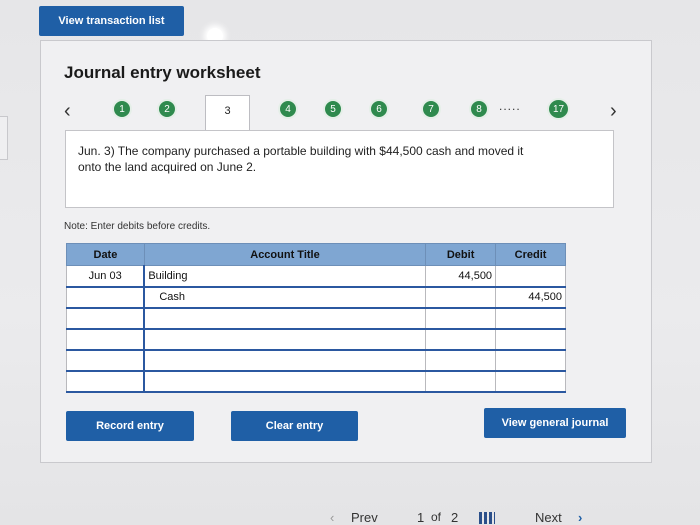 The height and width of the screenshot is (525, 700). What do you see at coordinates (167, 109) in the screenshot?
I see `step-2: 2` at bounding box center [167, 109].